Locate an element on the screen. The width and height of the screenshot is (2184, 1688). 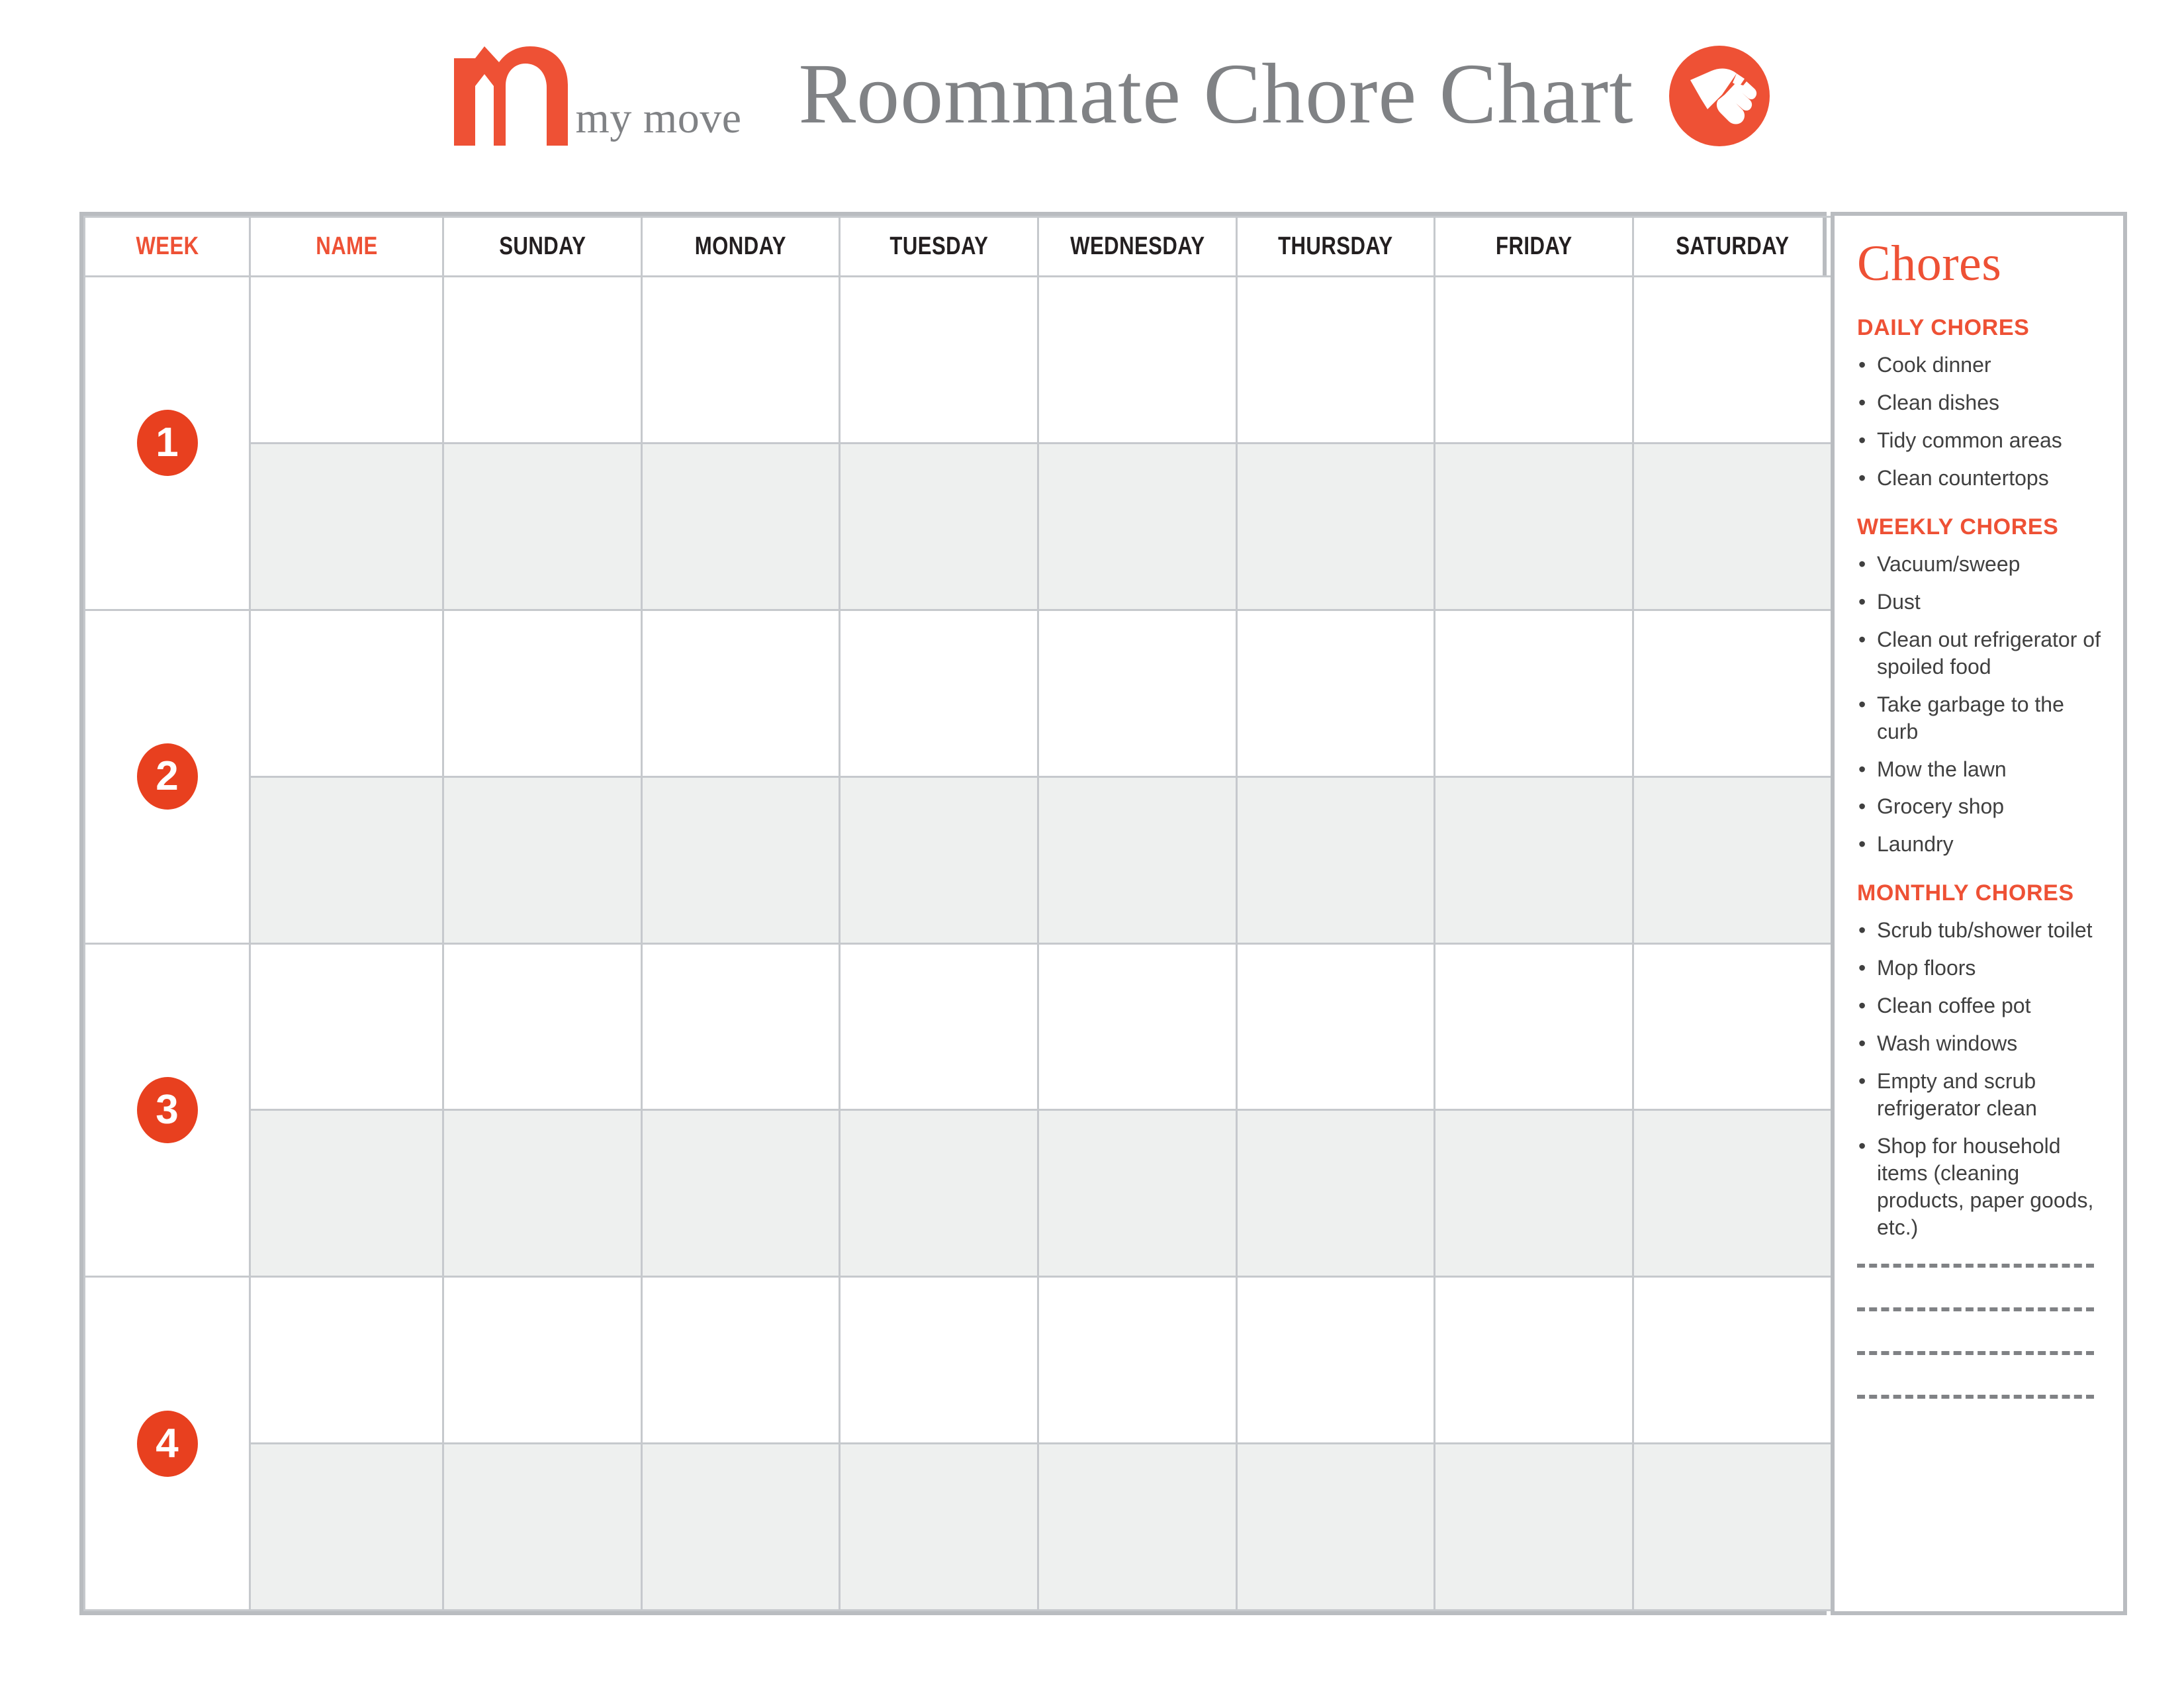
cell-monday-w1r2 is located at coordinates (741, 526).